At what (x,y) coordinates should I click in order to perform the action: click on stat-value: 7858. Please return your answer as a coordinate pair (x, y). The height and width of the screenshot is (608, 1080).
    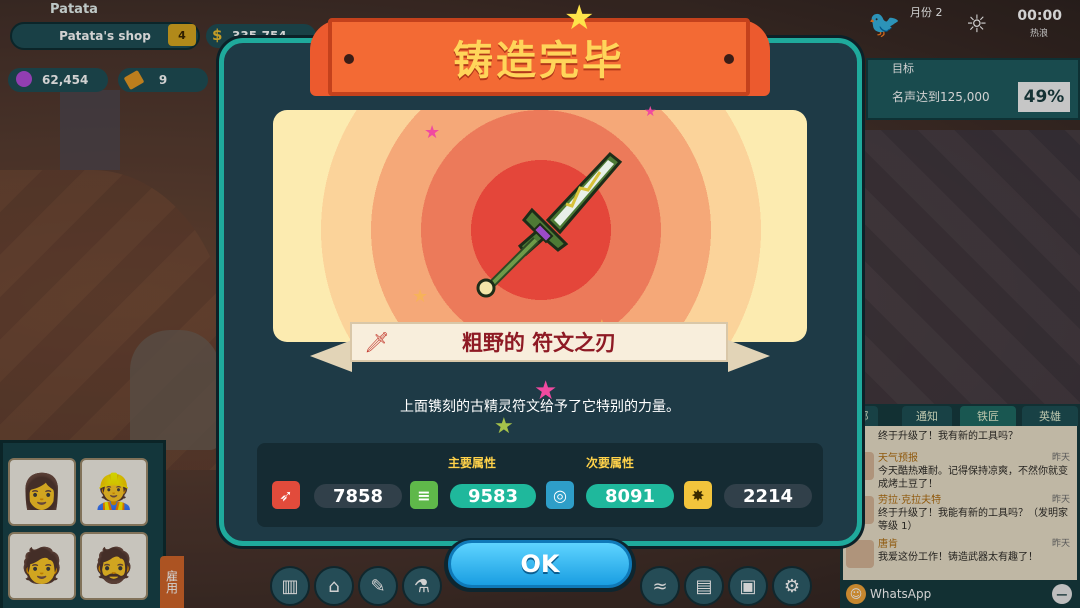
    Looking at the image, I should click on (358, 496).